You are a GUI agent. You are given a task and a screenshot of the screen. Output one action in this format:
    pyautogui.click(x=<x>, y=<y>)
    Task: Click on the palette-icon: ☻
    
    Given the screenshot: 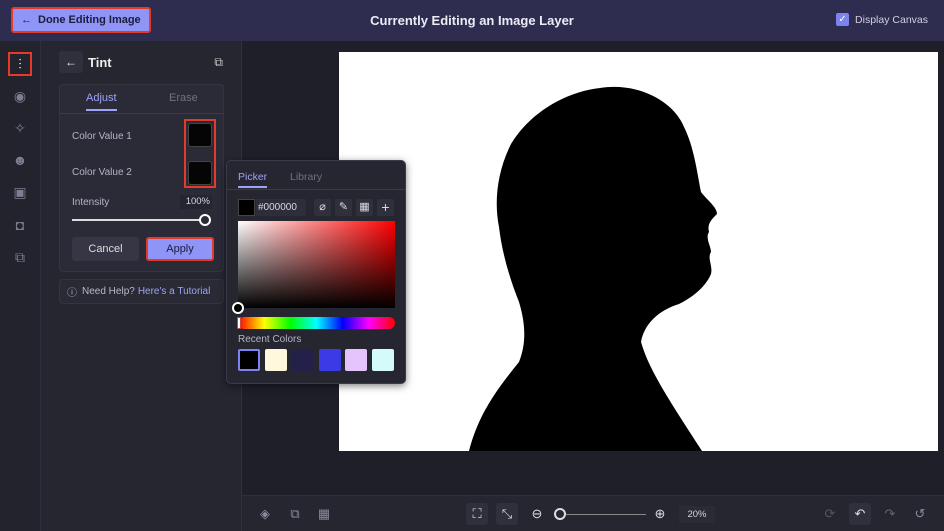 What is the action you would take?
    pyautogui.click(x=20, y=160)
    